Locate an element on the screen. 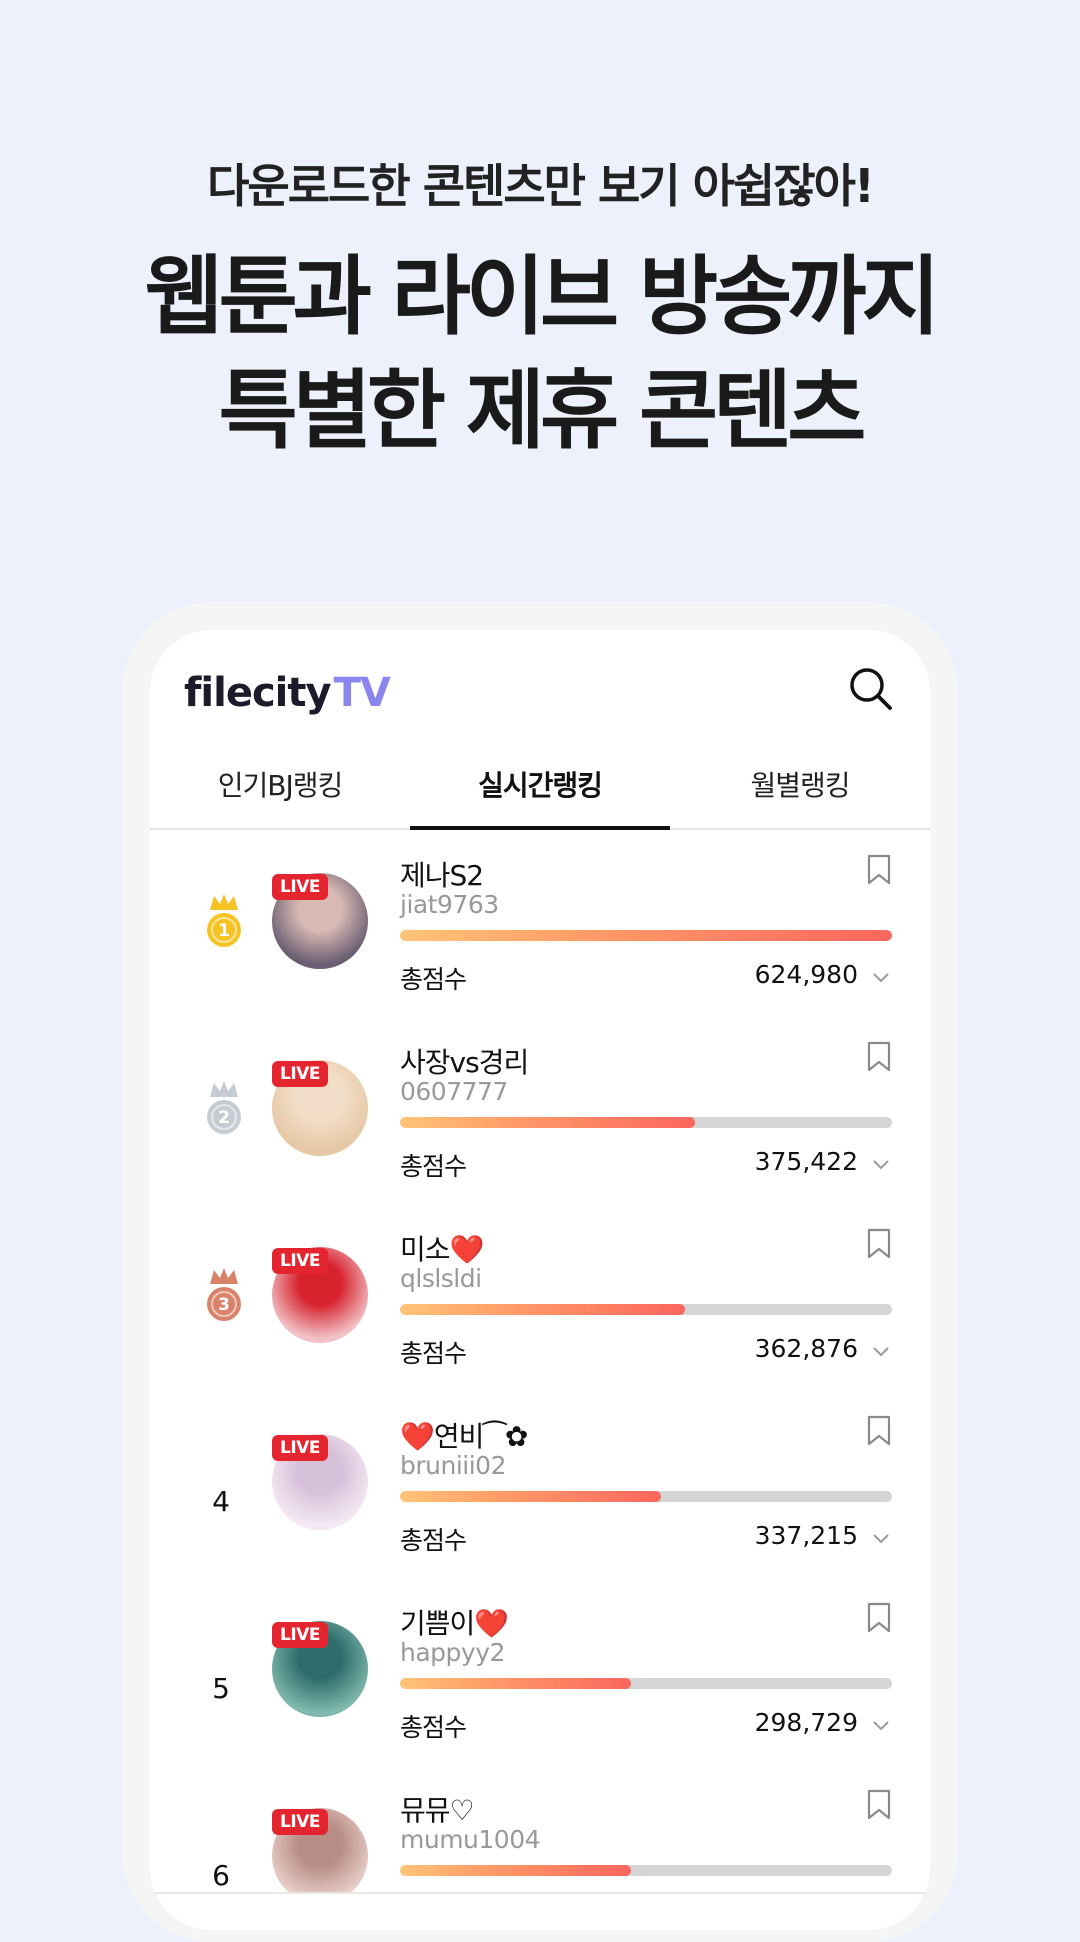 Image resolution: width=1080 pixels, height=1942 pixels. rank-medal-icon: 1 is located at coordinates (224, 920).